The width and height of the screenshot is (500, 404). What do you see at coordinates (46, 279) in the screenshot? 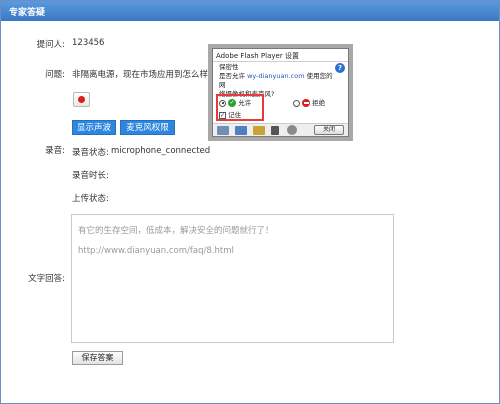
I see `text-answer-label: 文字回答:` at bounding box center [46, 279].